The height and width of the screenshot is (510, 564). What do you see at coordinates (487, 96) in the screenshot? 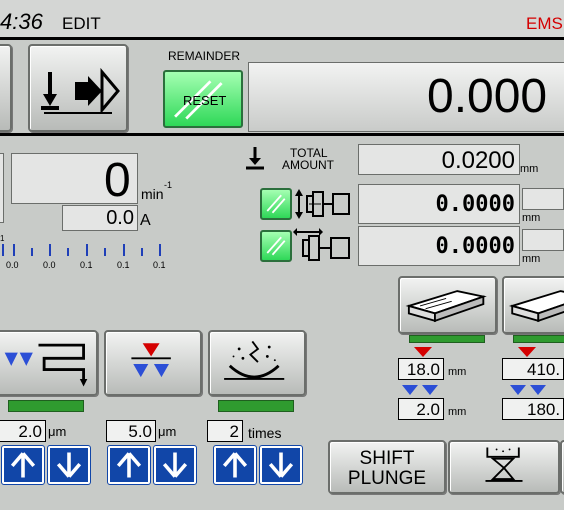
I see `remainder-value: 0.000` at bounding box center [487, 96].